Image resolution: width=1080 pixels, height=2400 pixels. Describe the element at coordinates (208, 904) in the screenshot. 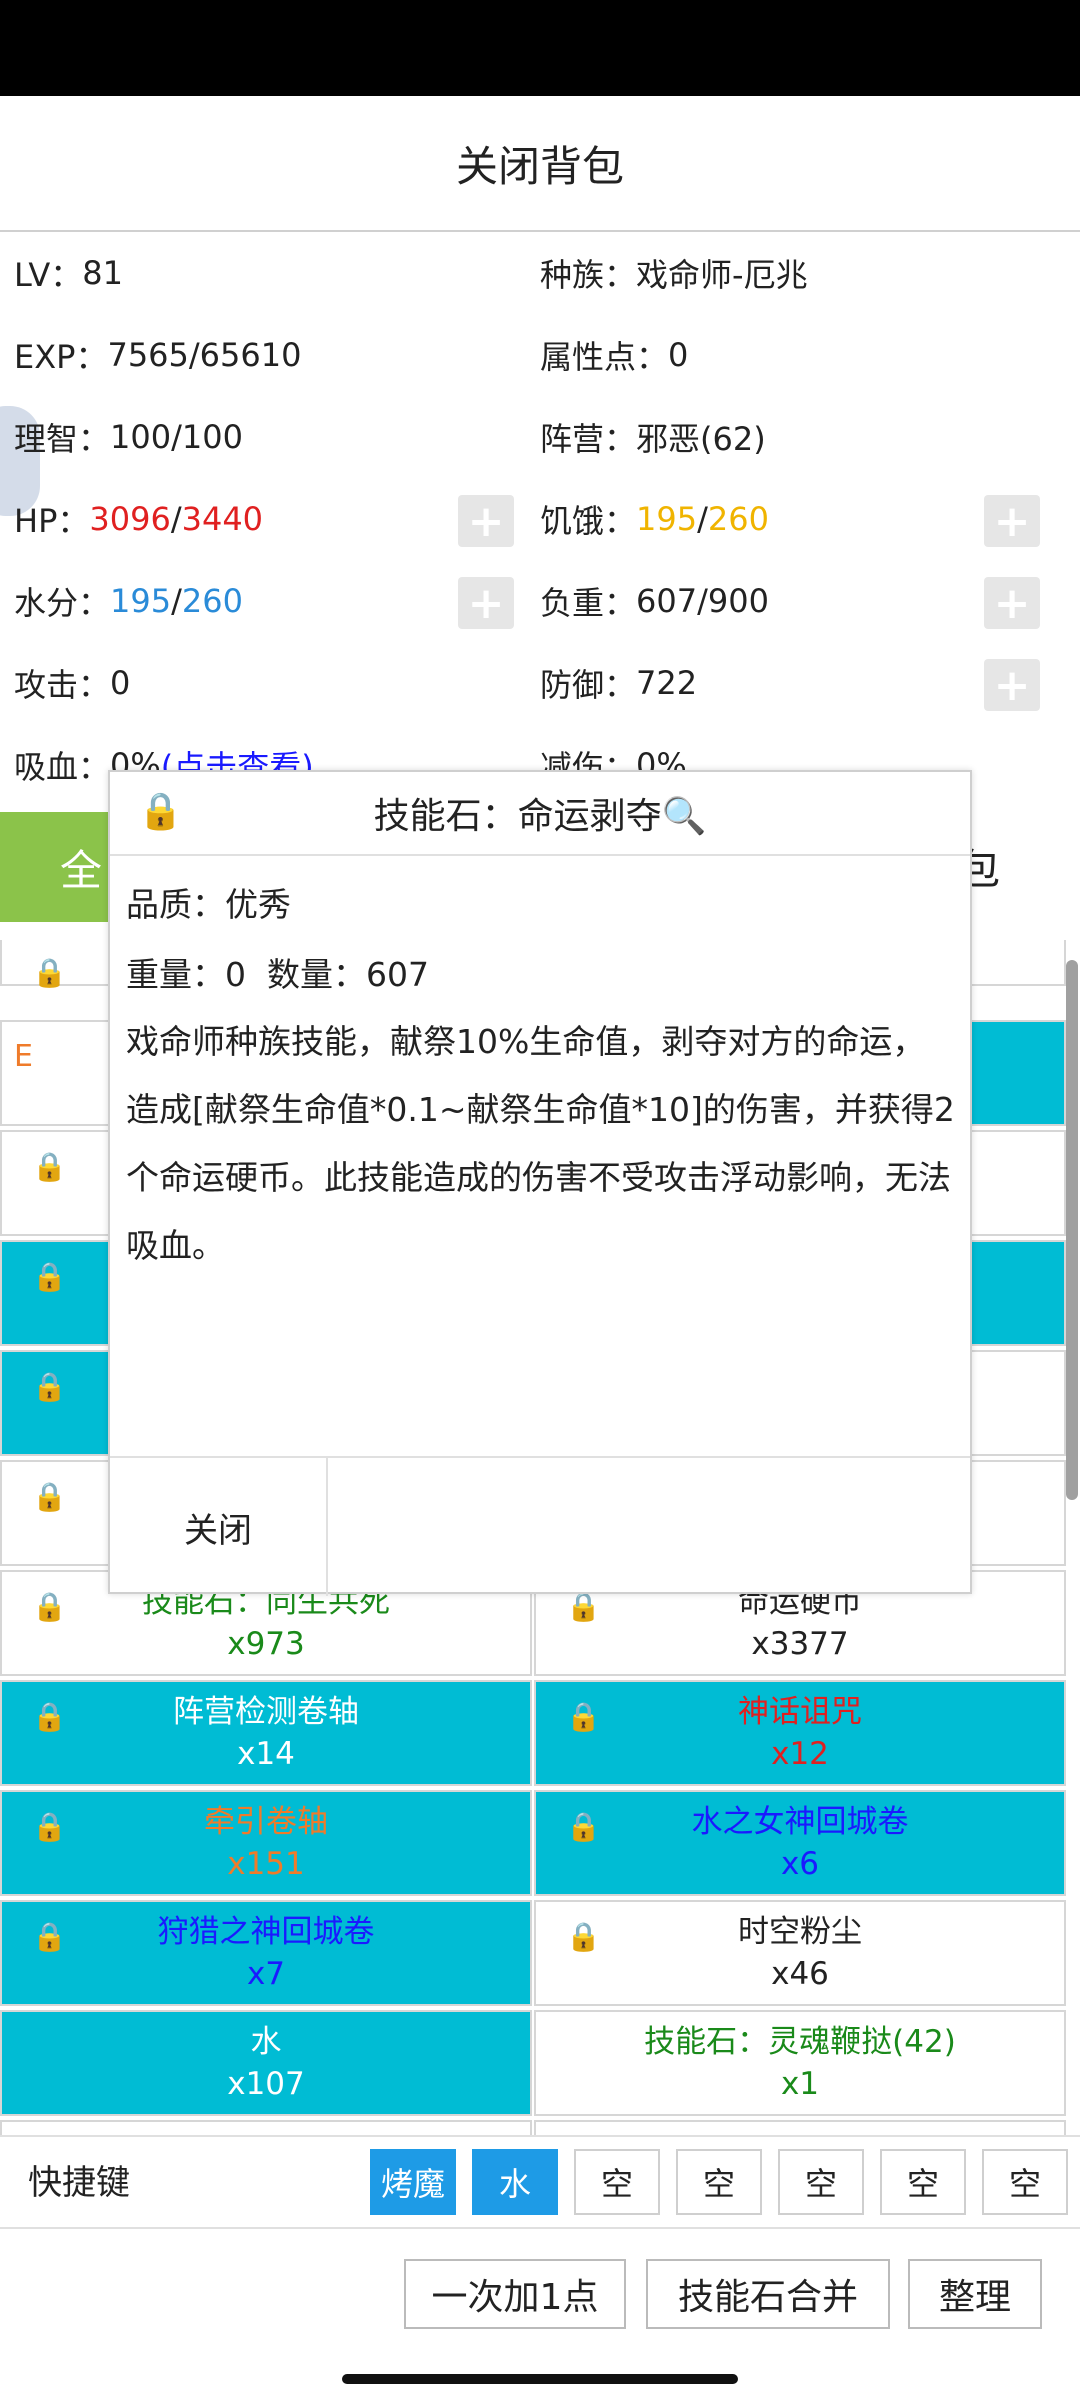

I see `quality-line: 品质：优秀` at that location.